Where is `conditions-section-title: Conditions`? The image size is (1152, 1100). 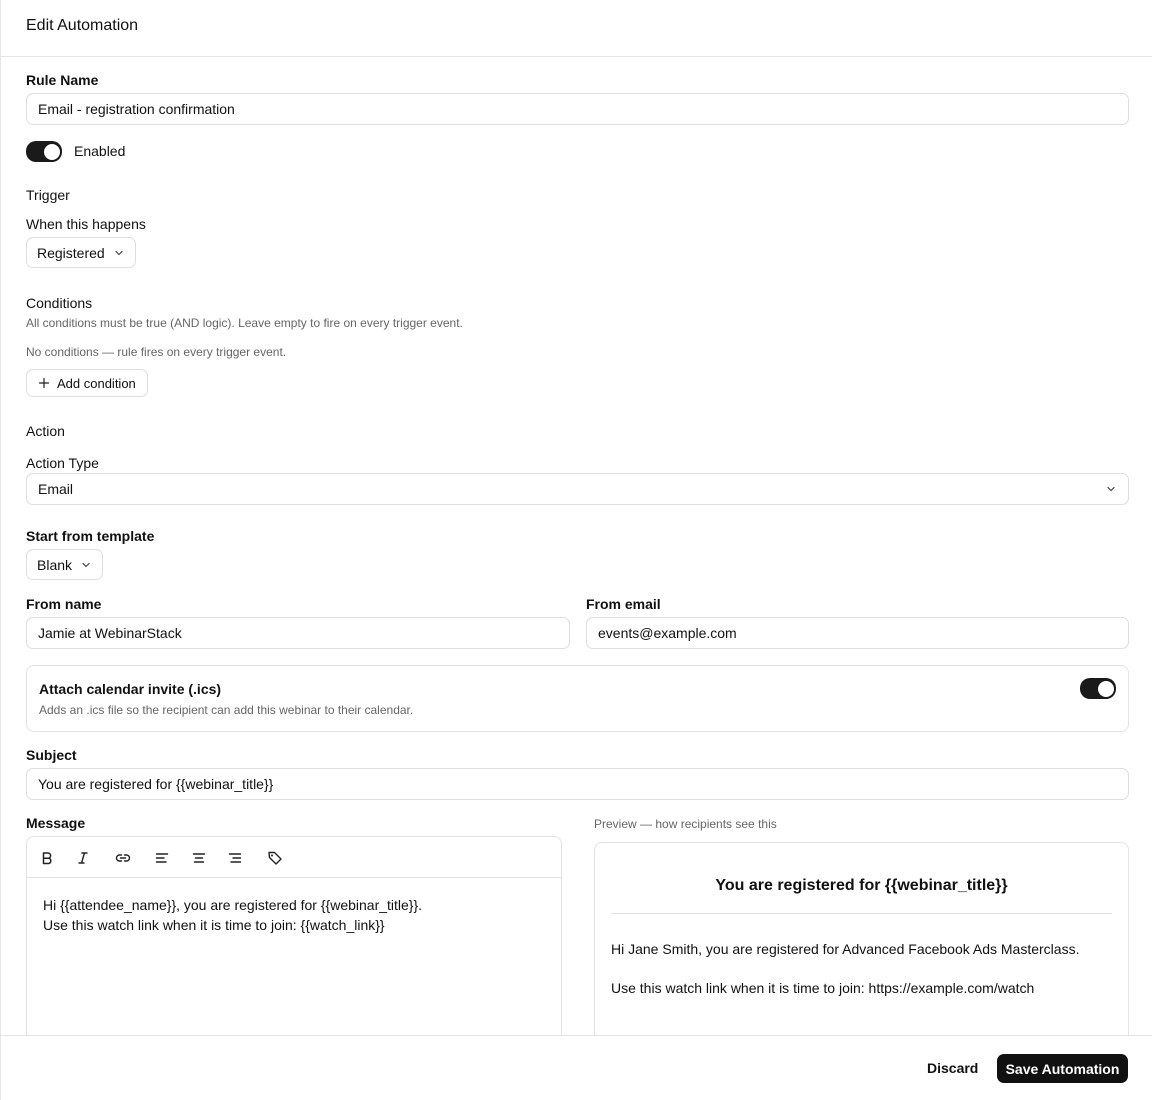
conditions-section-title: Conditions is located at coordinates (59, 303).